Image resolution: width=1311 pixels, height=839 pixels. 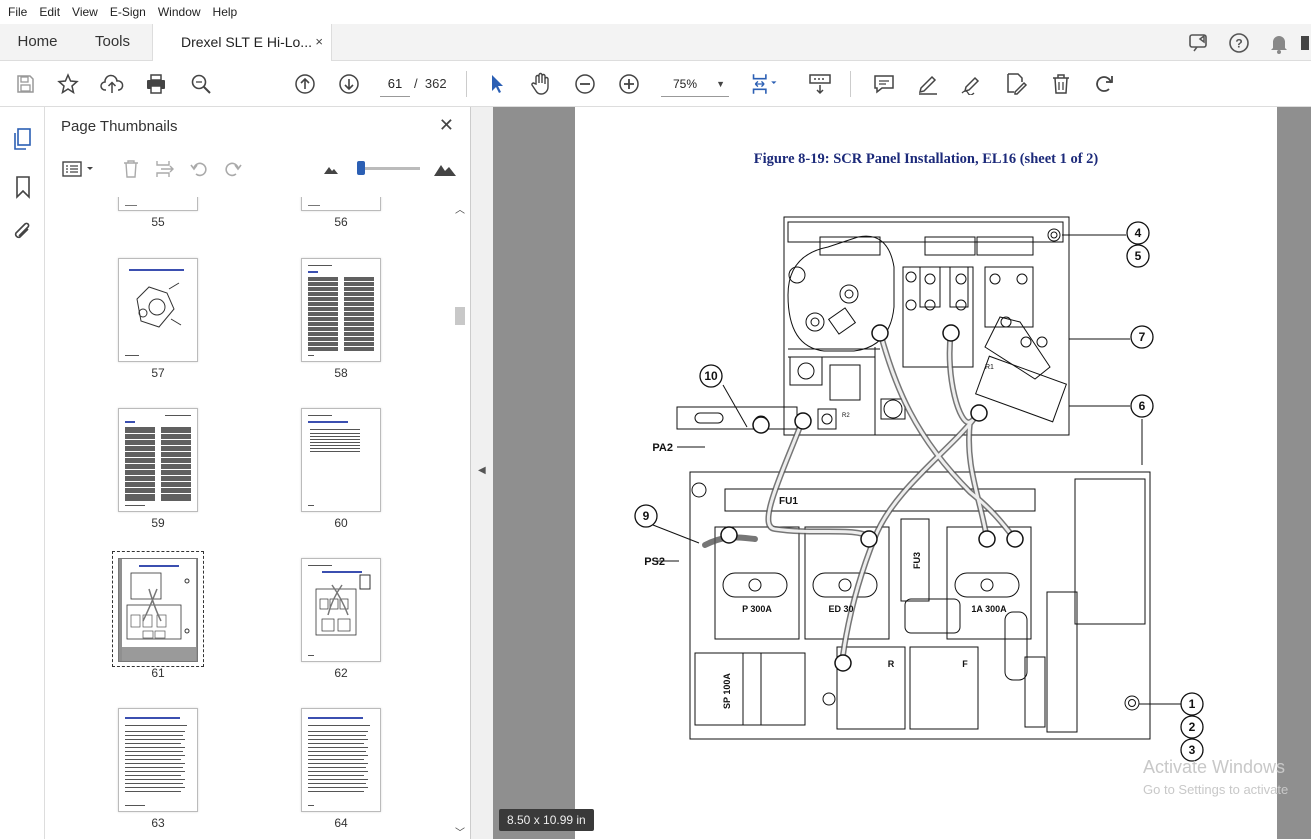 I want to click on a300-label: 1A 300A, so click(x=989, y=609).